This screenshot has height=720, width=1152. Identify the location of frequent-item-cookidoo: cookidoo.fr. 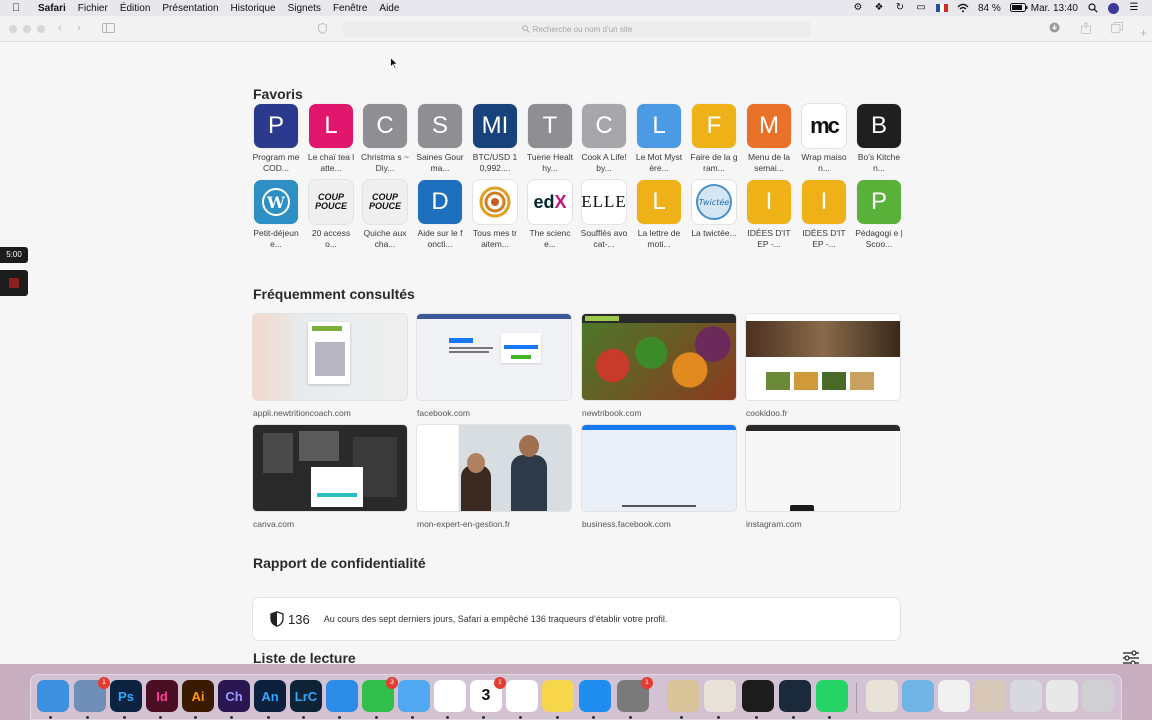
(823, 366).